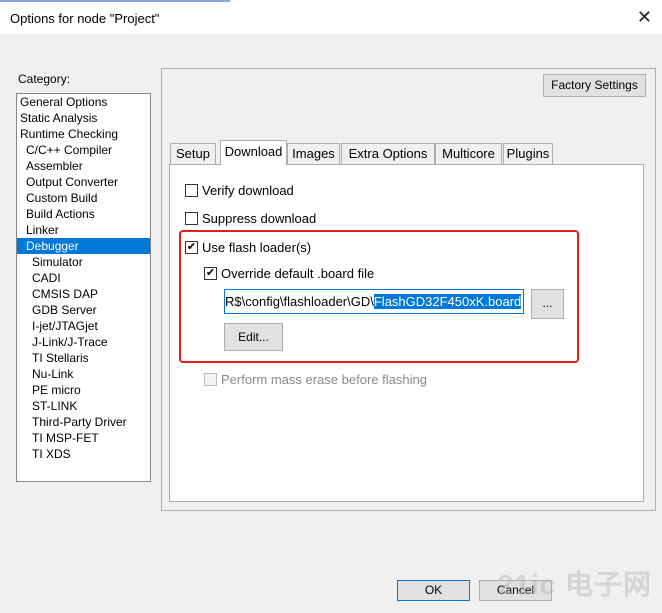 The image size is (662, 613). What do you see at coordinates (433, 590) in the screenshot?
I see `ok-button: OK` at bounding box center [433, 590].